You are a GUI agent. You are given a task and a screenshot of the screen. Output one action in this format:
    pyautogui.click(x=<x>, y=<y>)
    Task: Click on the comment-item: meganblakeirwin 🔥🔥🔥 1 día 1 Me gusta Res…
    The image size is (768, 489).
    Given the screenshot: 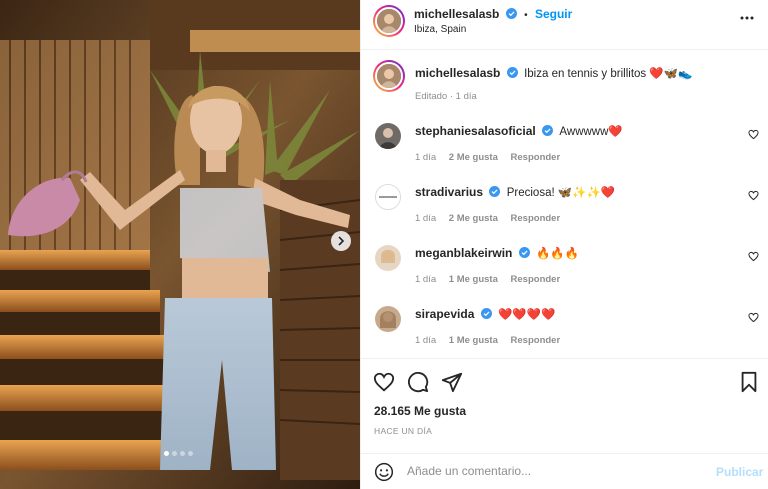 What is the action you would take?
    pyautogui.click(x=564, y=266)
    